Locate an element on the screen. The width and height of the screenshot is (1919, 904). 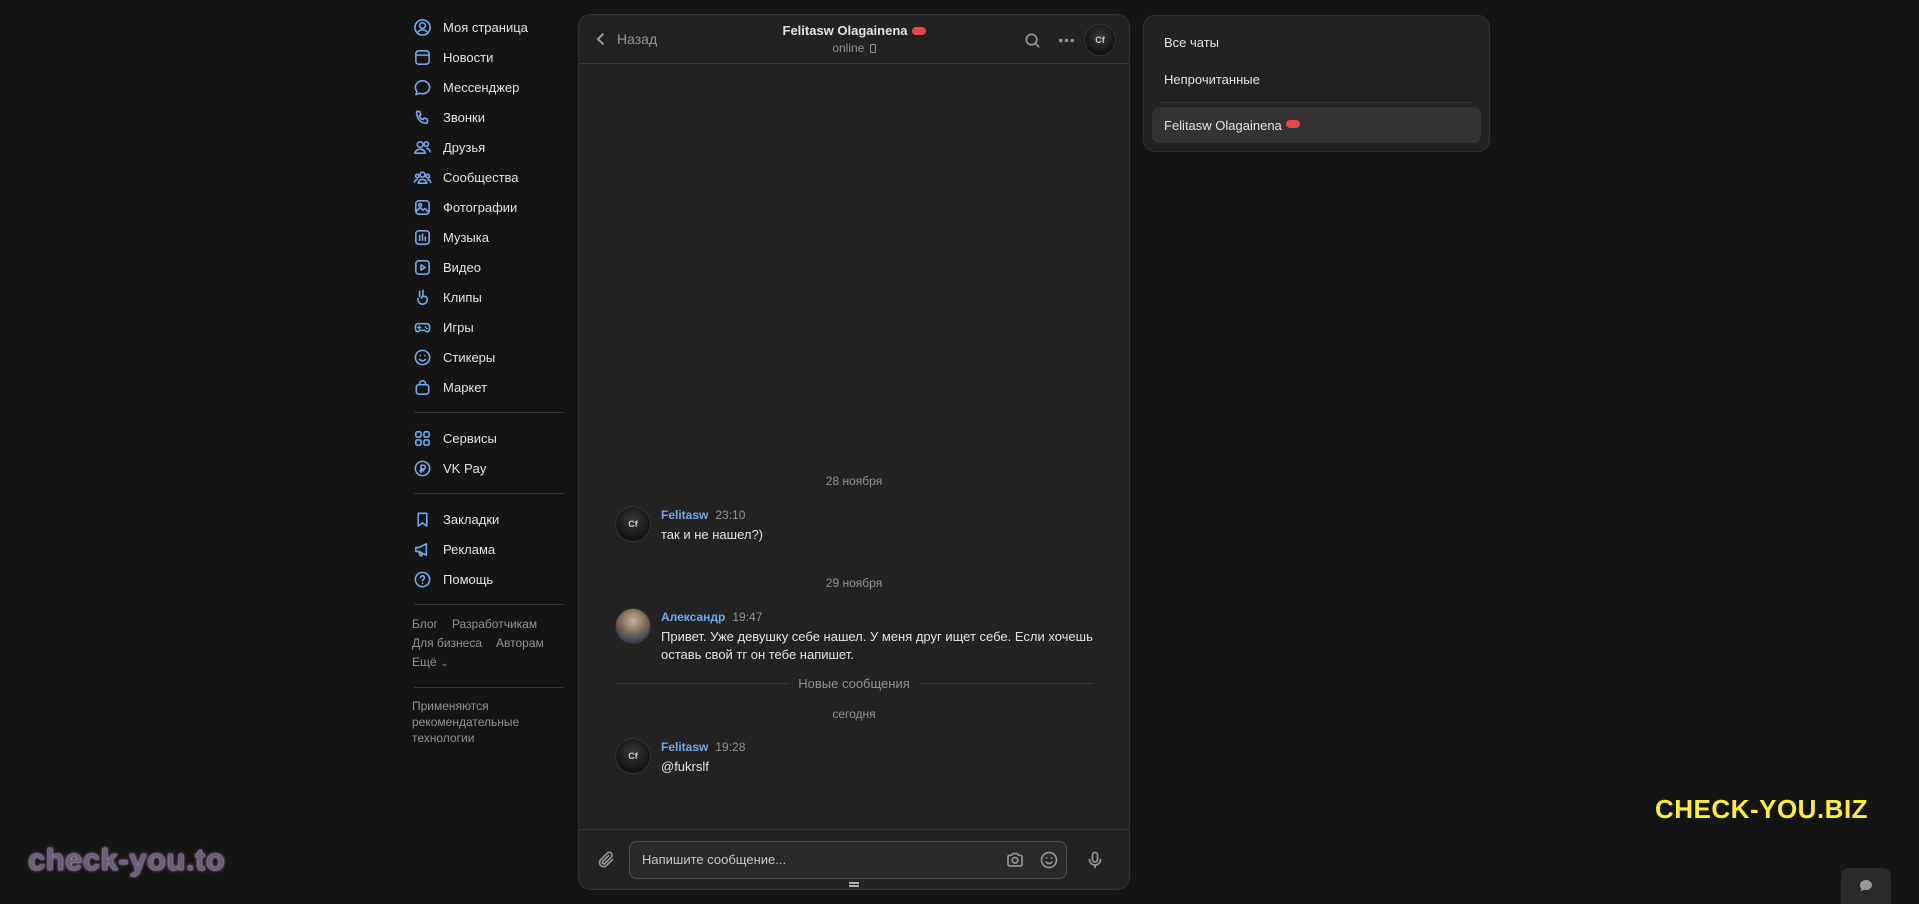
input-actions is located at coordinates (1032, 860).